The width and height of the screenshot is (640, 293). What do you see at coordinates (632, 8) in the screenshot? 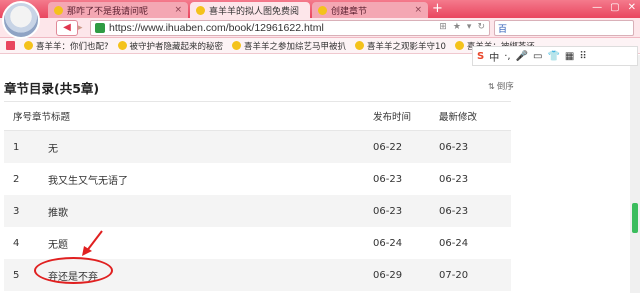
I see `close-window-icon: ✕` at bounding box center [632, 8].